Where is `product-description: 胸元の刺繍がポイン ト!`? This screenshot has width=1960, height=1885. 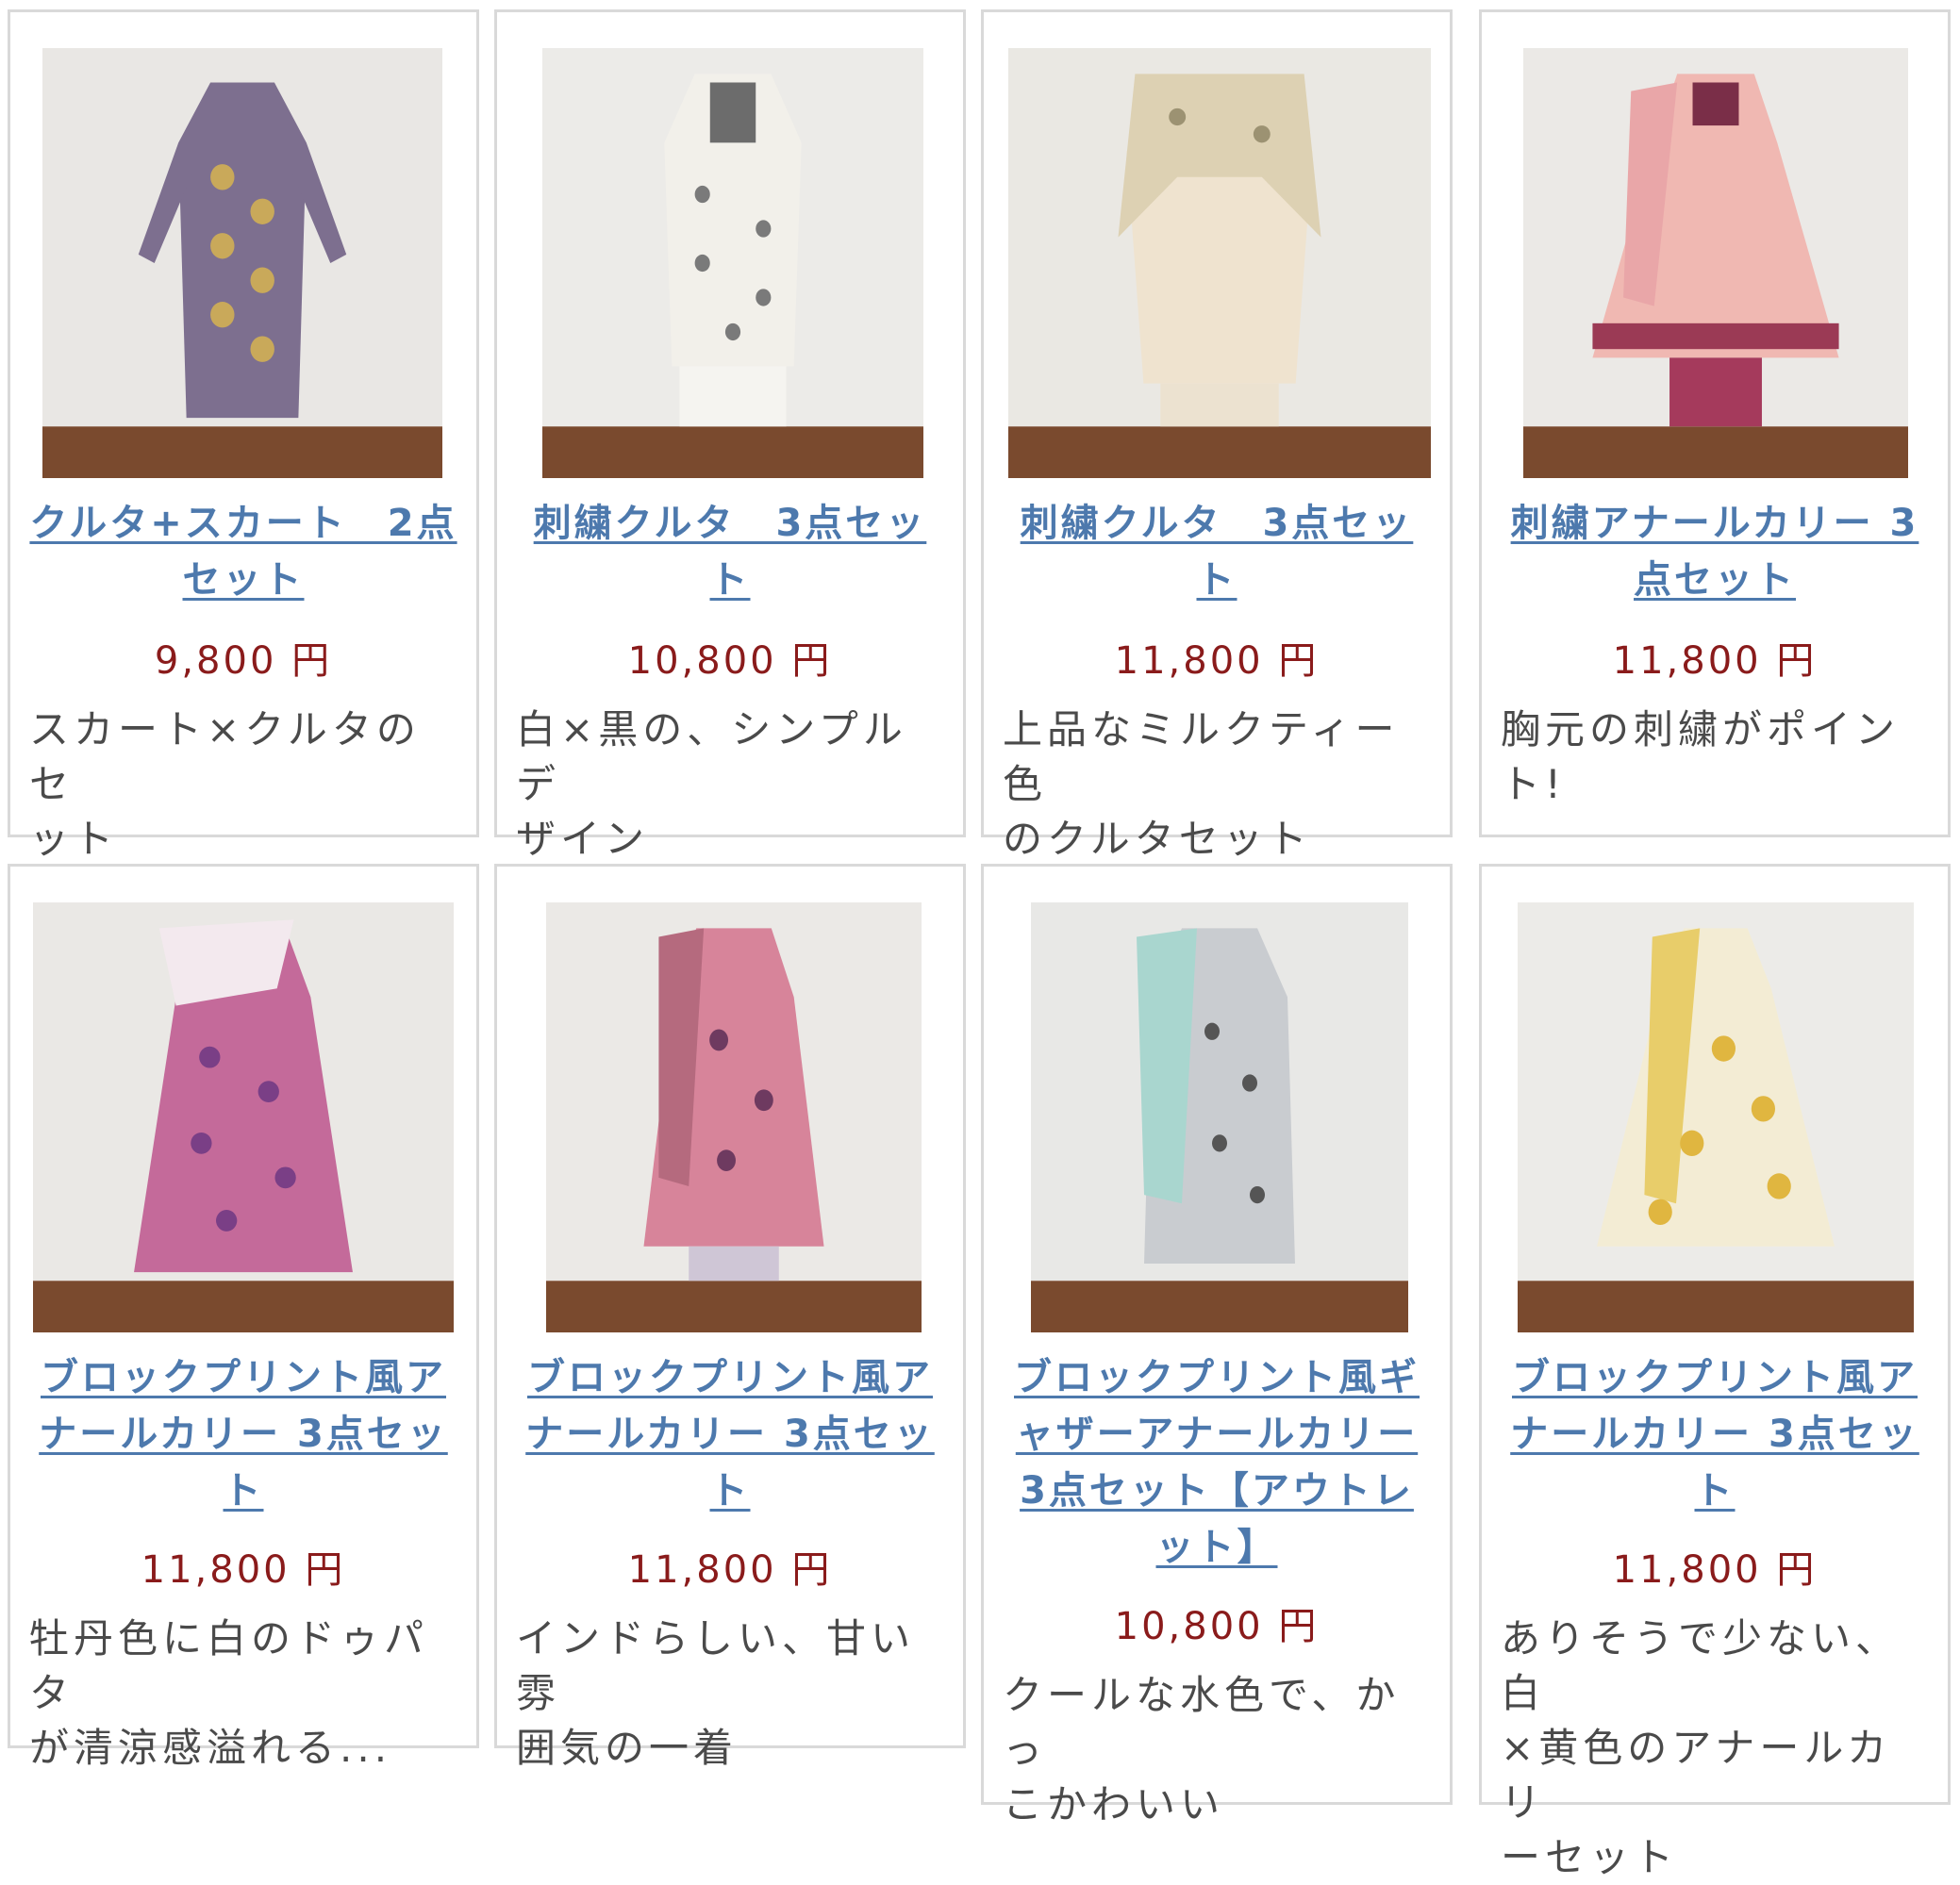 product-description: 胸元の刺繍がポイン ト! is located at coordinates (1701, 756).